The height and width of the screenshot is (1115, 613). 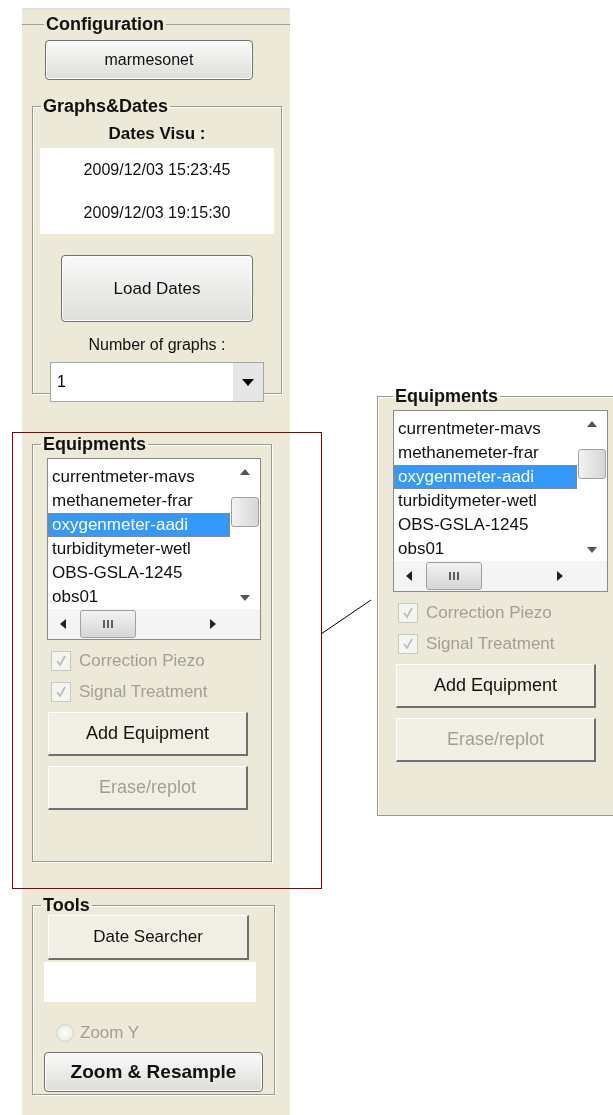 What do you see at coordinates (346, 617) in the screenshot?
I see `leader-line` at bounding box center [346, 617].